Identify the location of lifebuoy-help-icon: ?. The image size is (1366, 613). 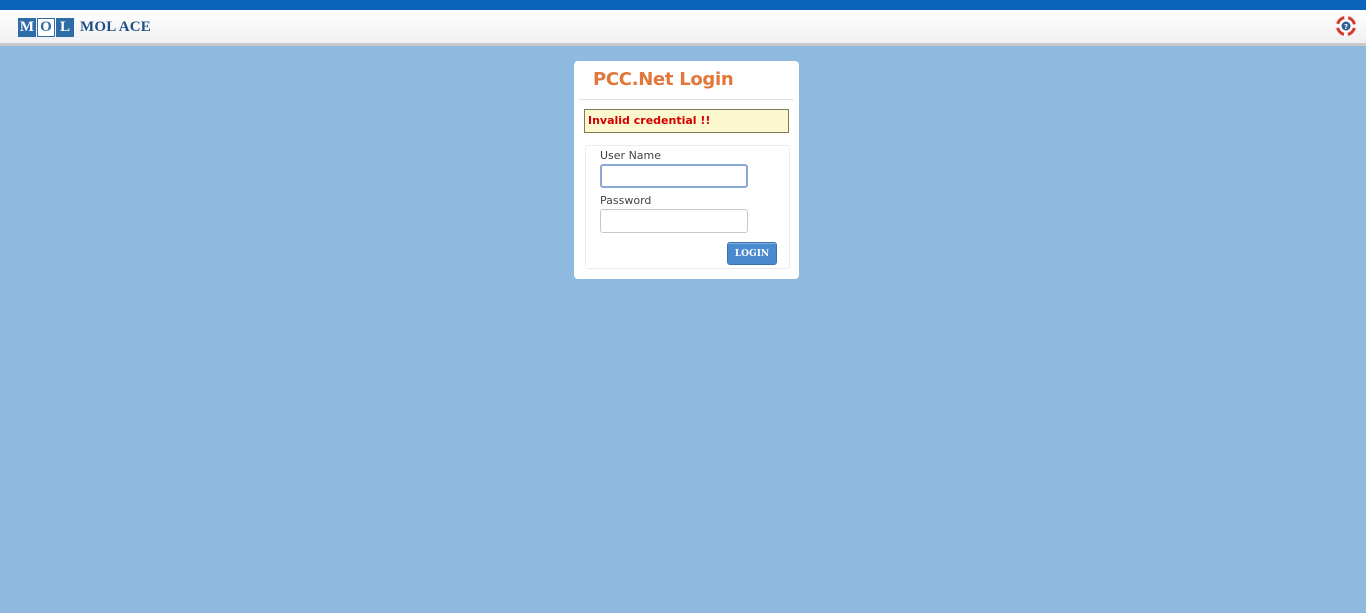
(1346, 26).